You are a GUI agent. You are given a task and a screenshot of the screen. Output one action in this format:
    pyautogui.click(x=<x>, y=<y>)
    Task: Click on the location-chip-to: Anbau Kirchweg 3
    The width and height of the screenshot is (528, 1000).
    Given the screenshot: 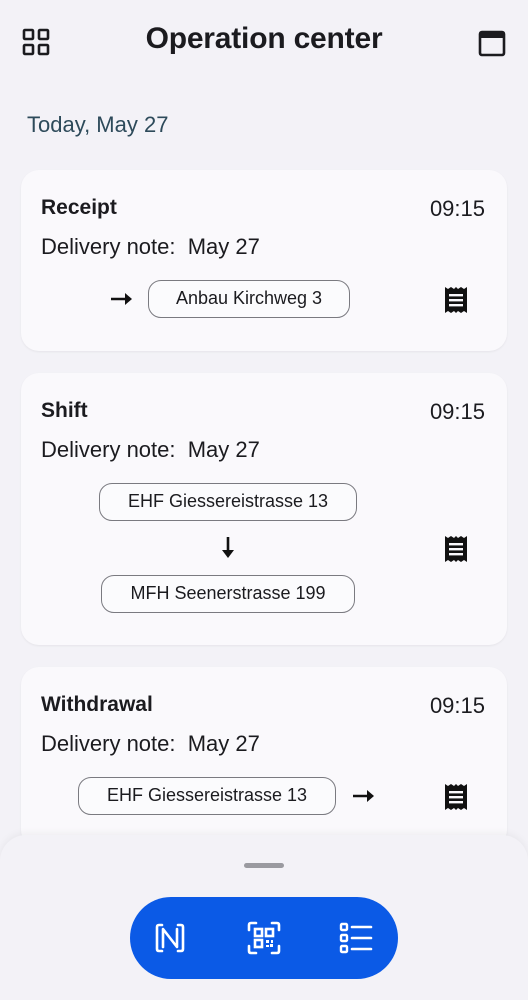 What is the action you would take?
    pyautogui.click(x=249, y=299)
    